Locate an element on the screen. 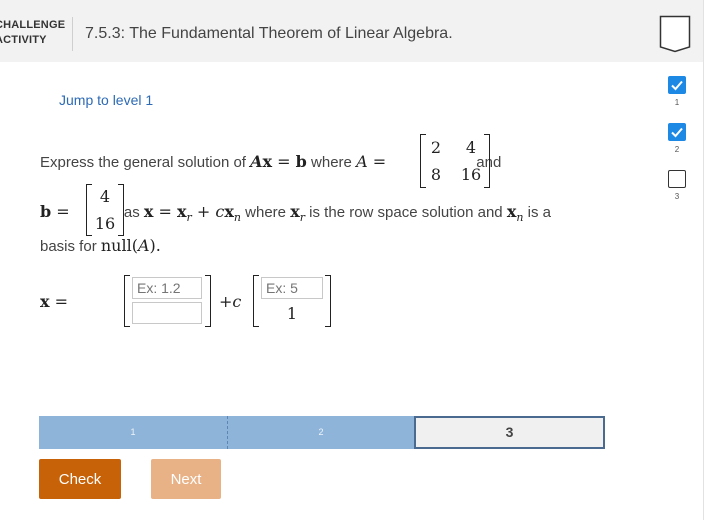 This screenshot has height=520, width=727. progress-segment-1: 1 is located at coordinates (133, 432).